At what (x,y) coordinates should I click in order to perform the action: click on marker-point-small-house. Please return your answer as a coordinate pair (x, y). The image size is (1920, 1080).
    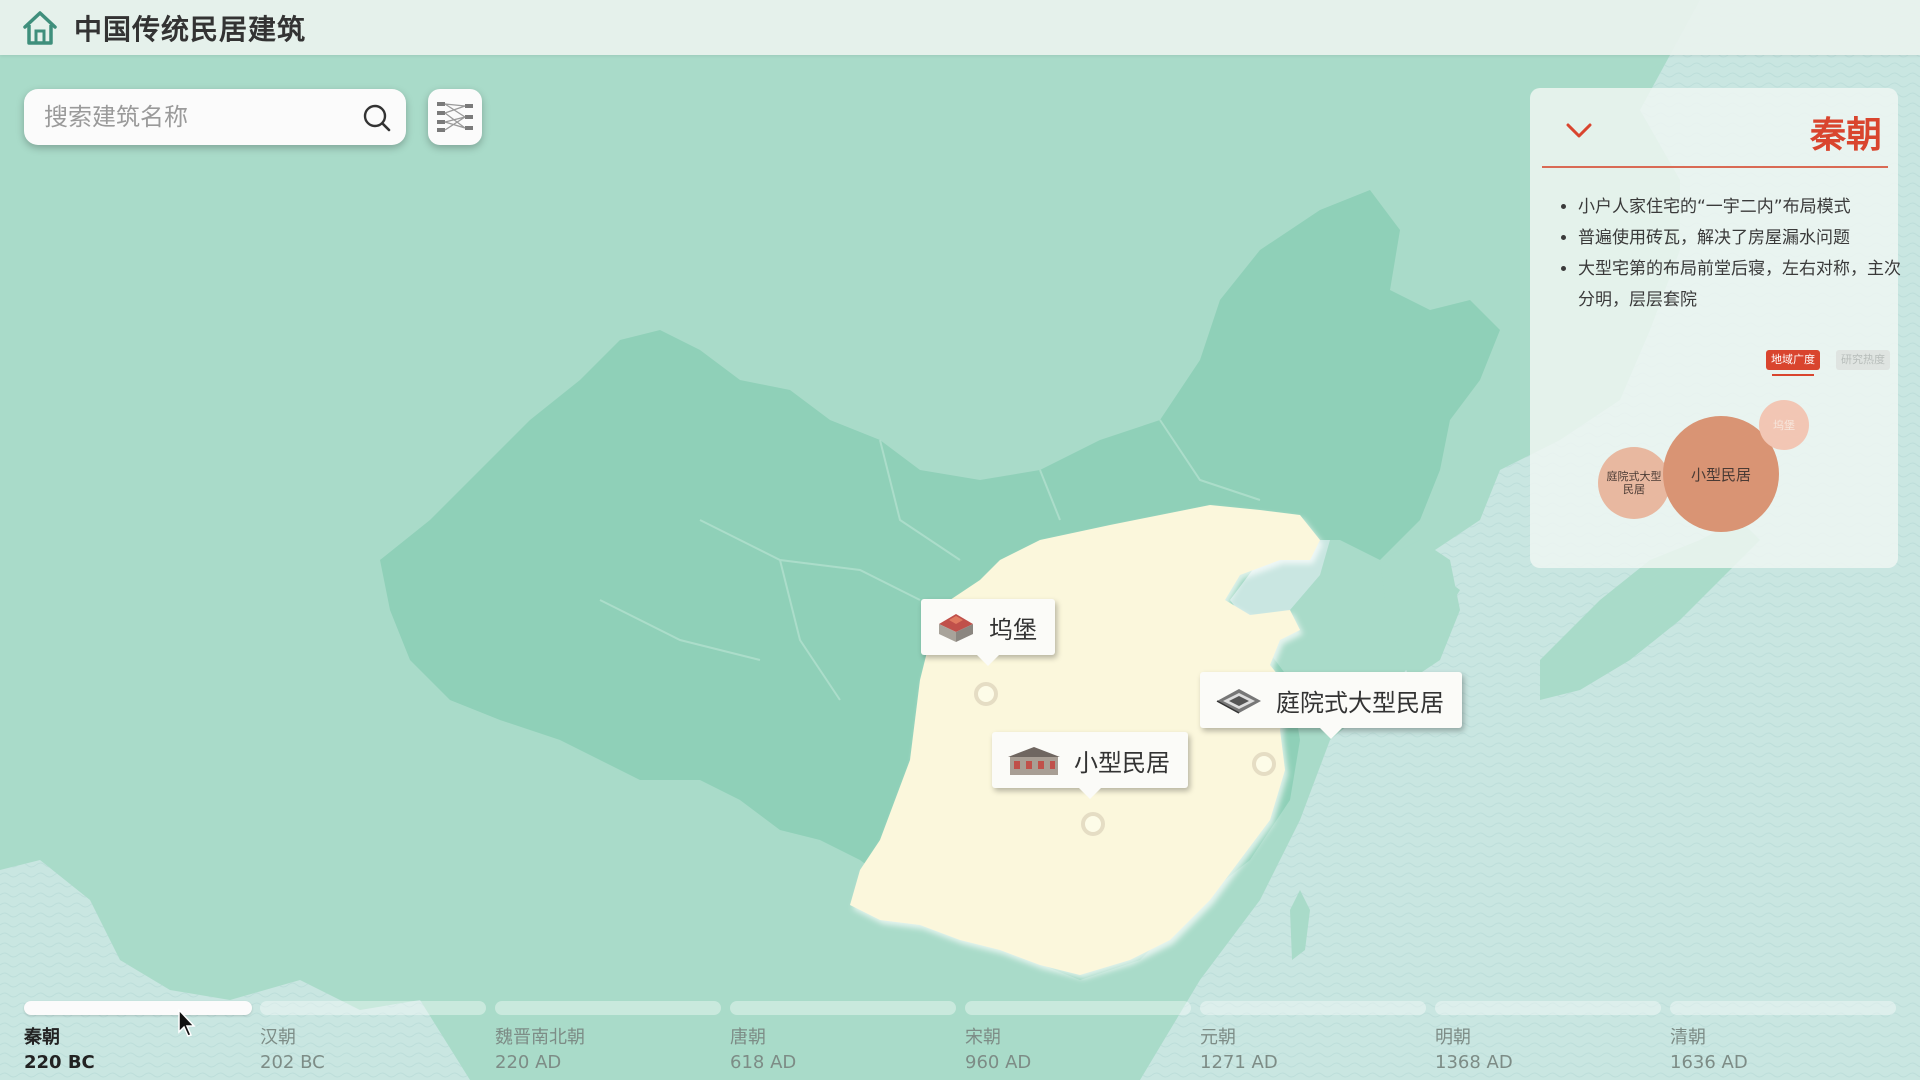
    Looking at the image, I should click on (1093, 824).